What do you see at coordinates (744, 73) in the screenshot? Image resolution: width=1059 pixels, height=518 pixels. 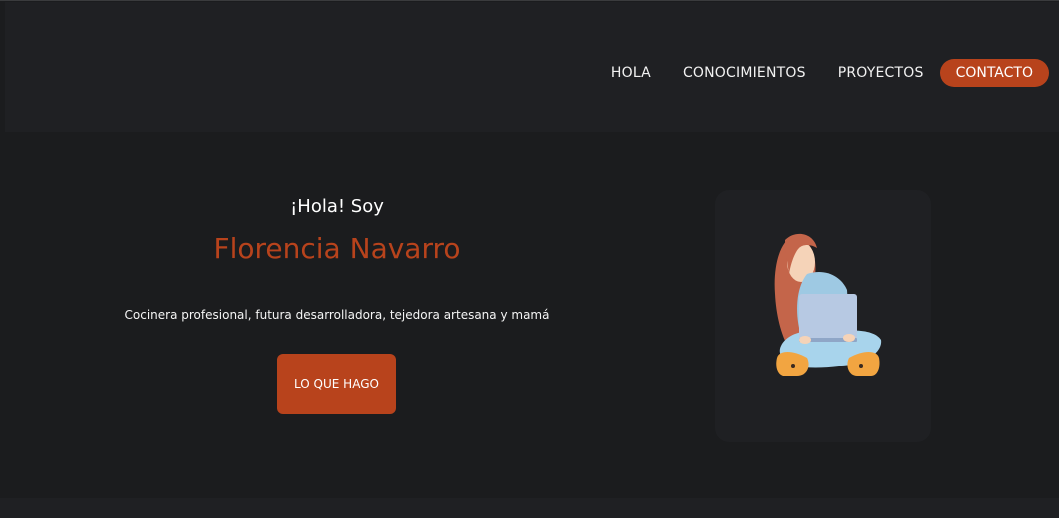 I see `nav-link-conocimientos: CONOCIMIENTOS` at bounding box center [744, 73].